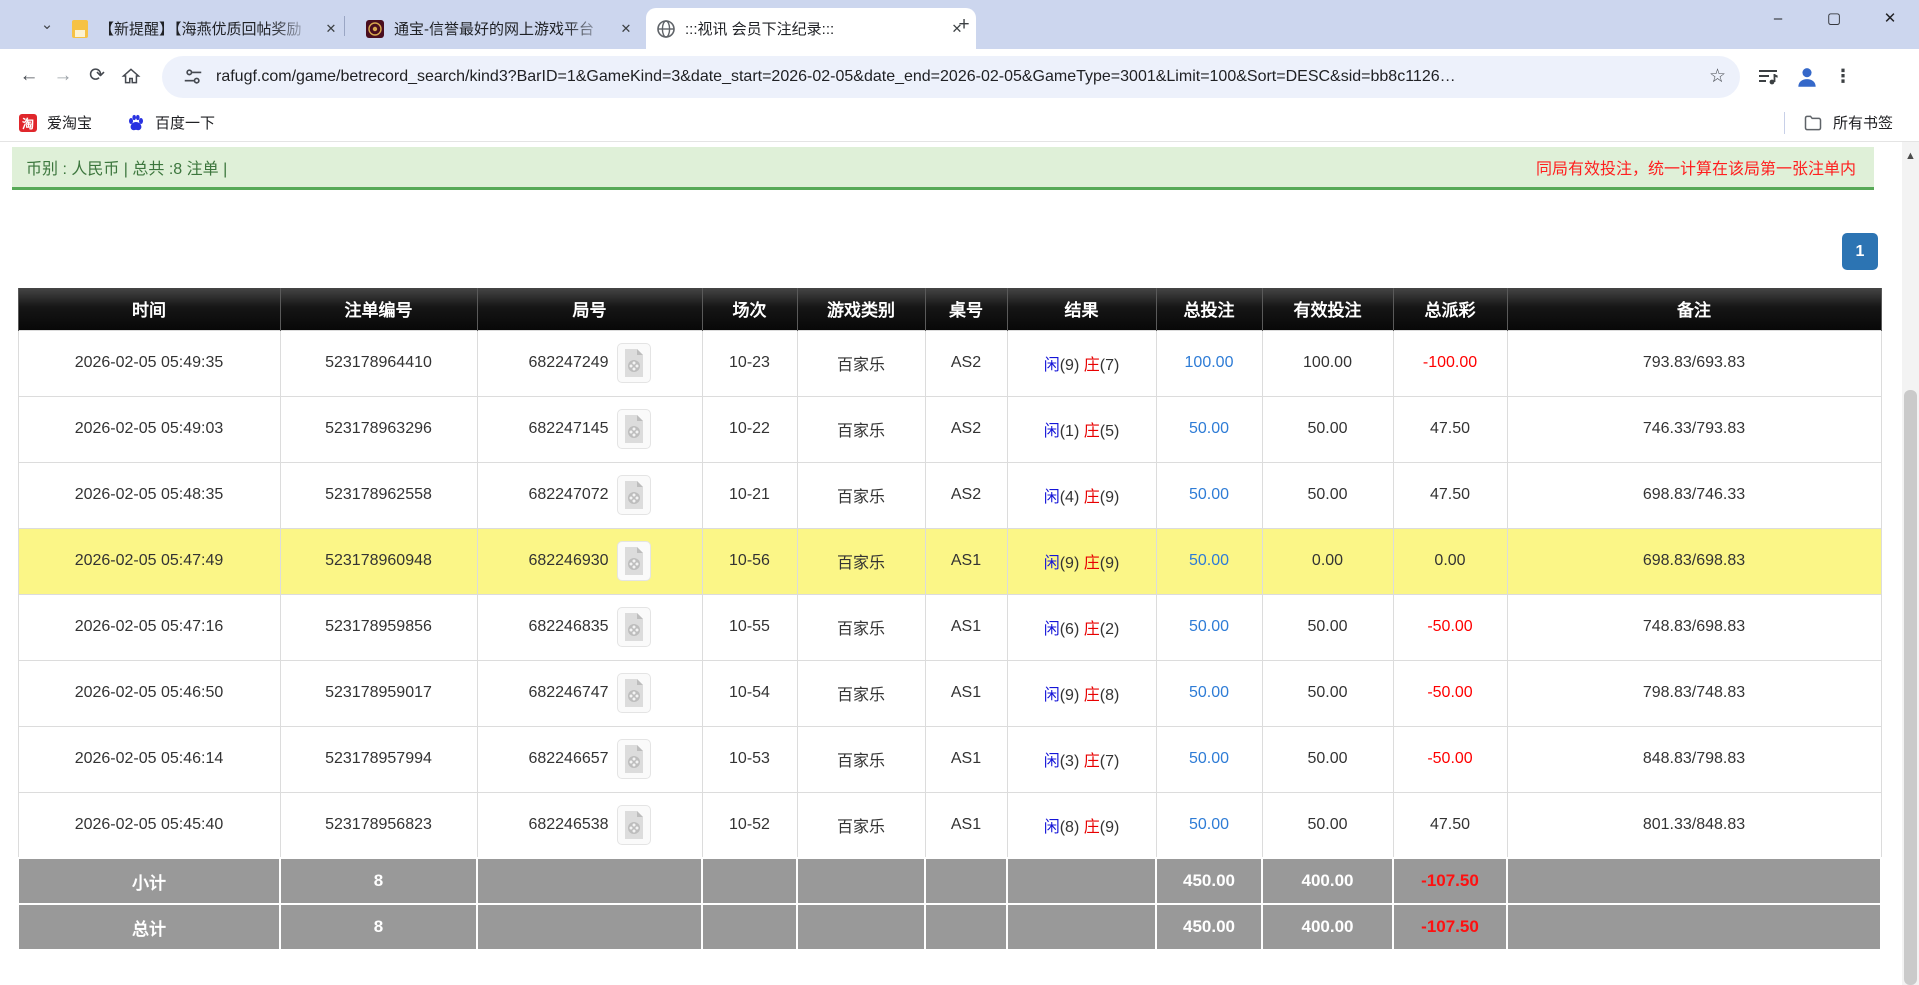 The width and height of the screenshot is (1919, 985). What do you see at coordinates (1081, 495) in the screenshot?
I see `cell-result: 闲(4) 庄(9)` at bounding box center [1081, 495].